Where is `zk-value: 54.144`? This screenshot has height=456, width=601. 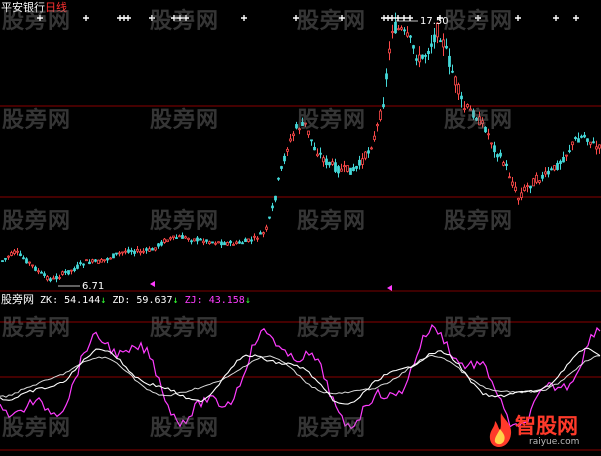 zk-value: 54.144 is located at coordinates (82, 300).